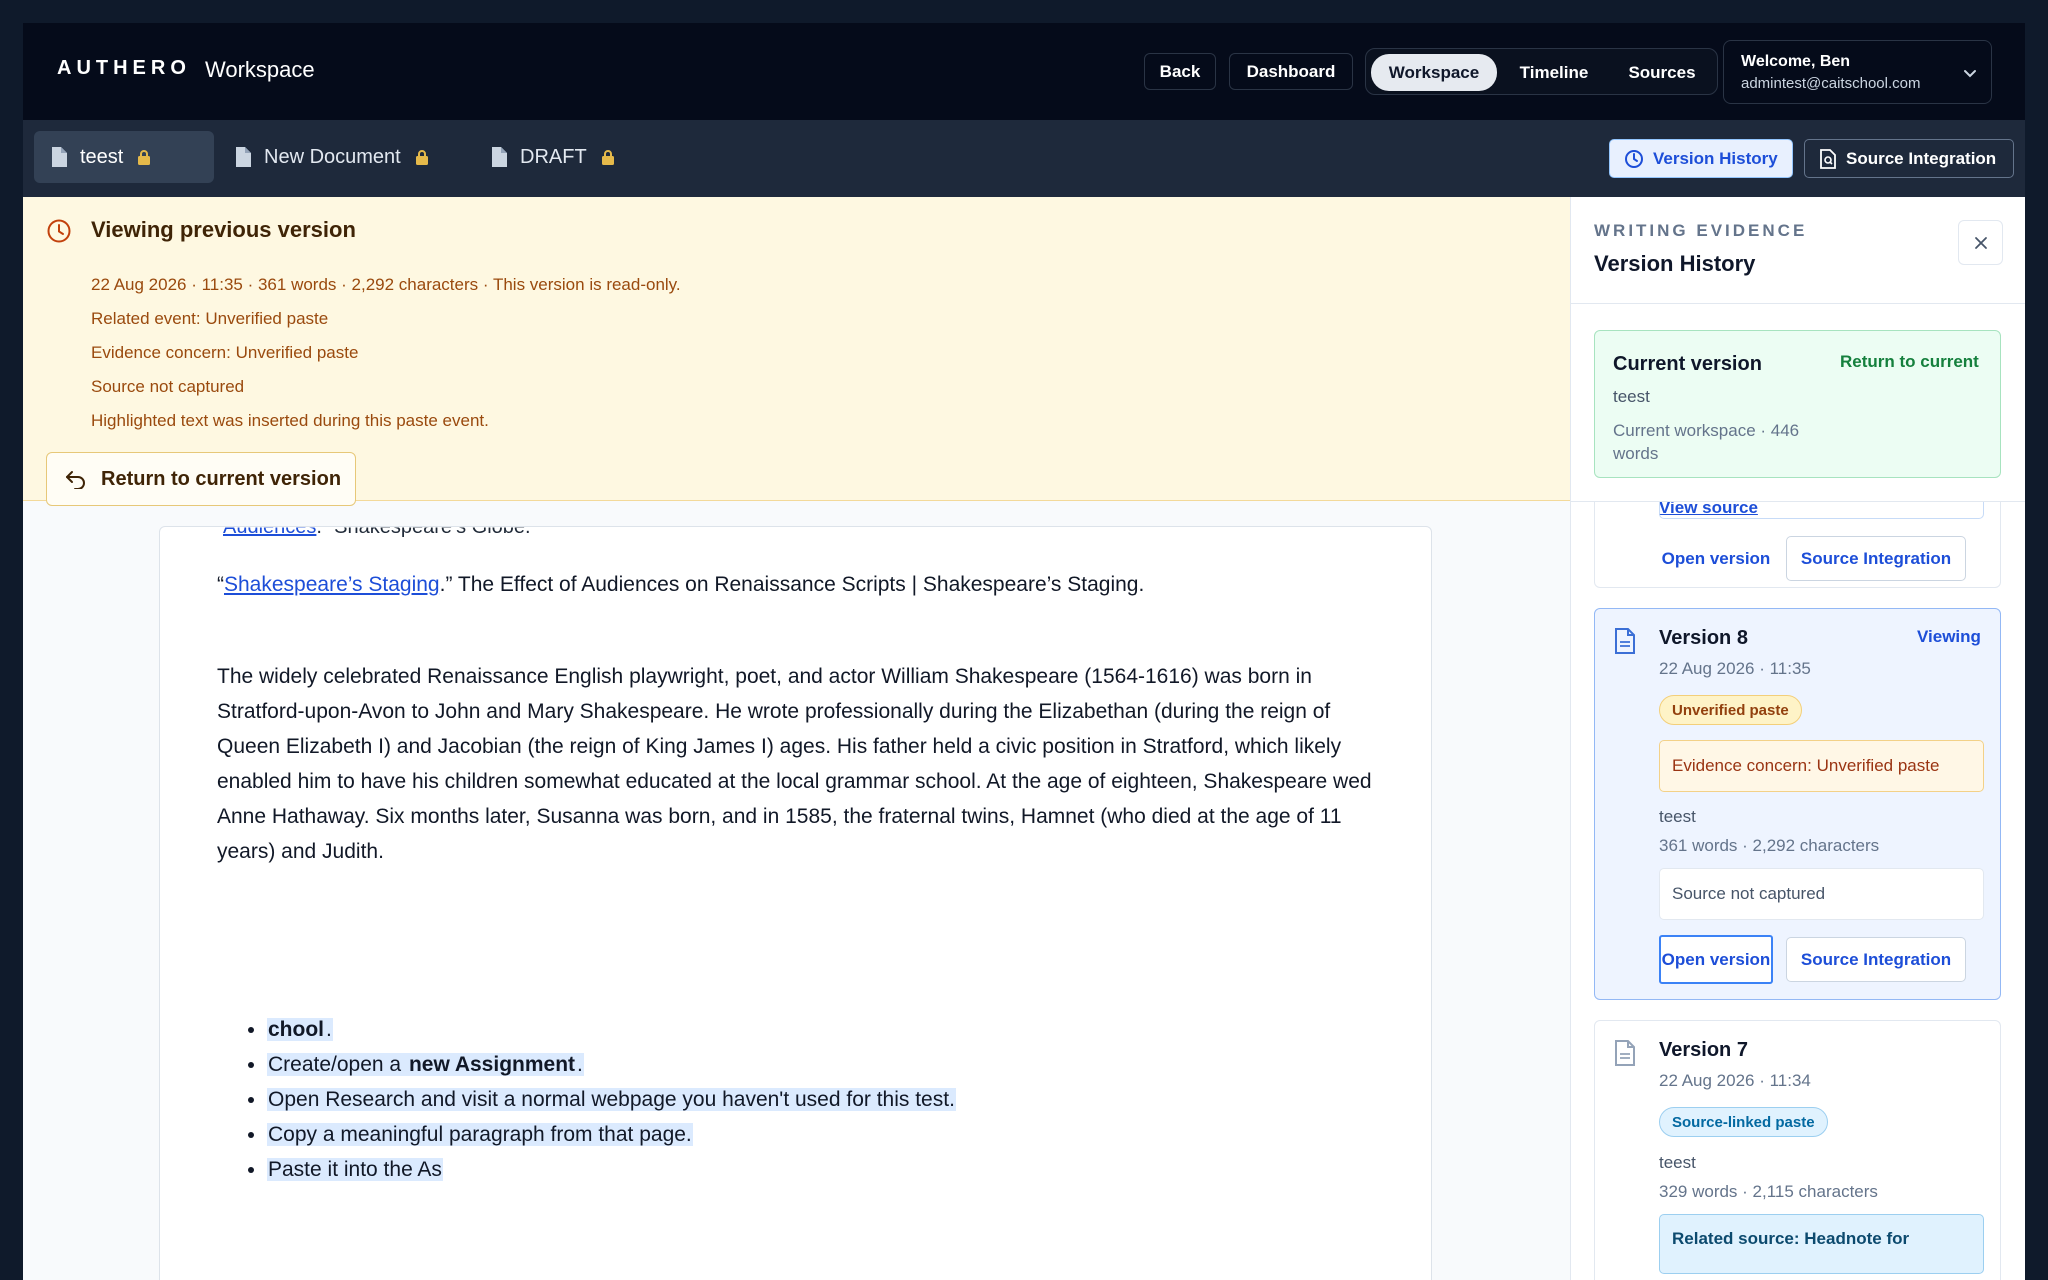 This screenshot has height=1280, width=2048. I want to click on version-date: 22 Aug 2026 · 11:34, so click(1735, 1080).